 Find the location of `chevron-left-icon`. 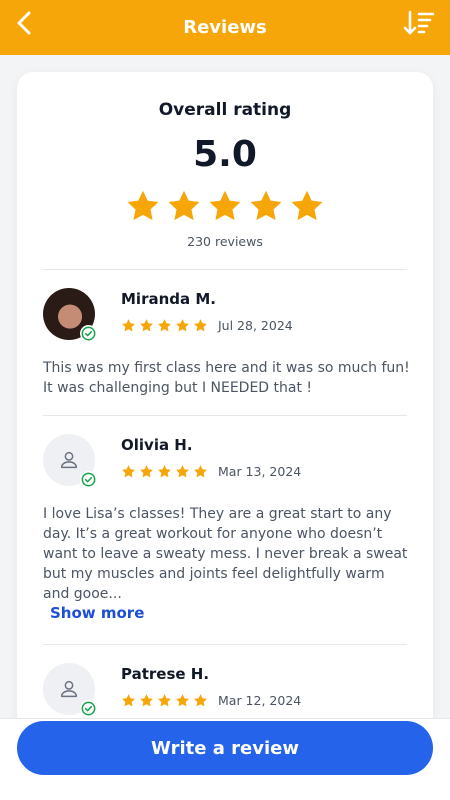

chevron-left-icon is located at coordinates (24, 23).